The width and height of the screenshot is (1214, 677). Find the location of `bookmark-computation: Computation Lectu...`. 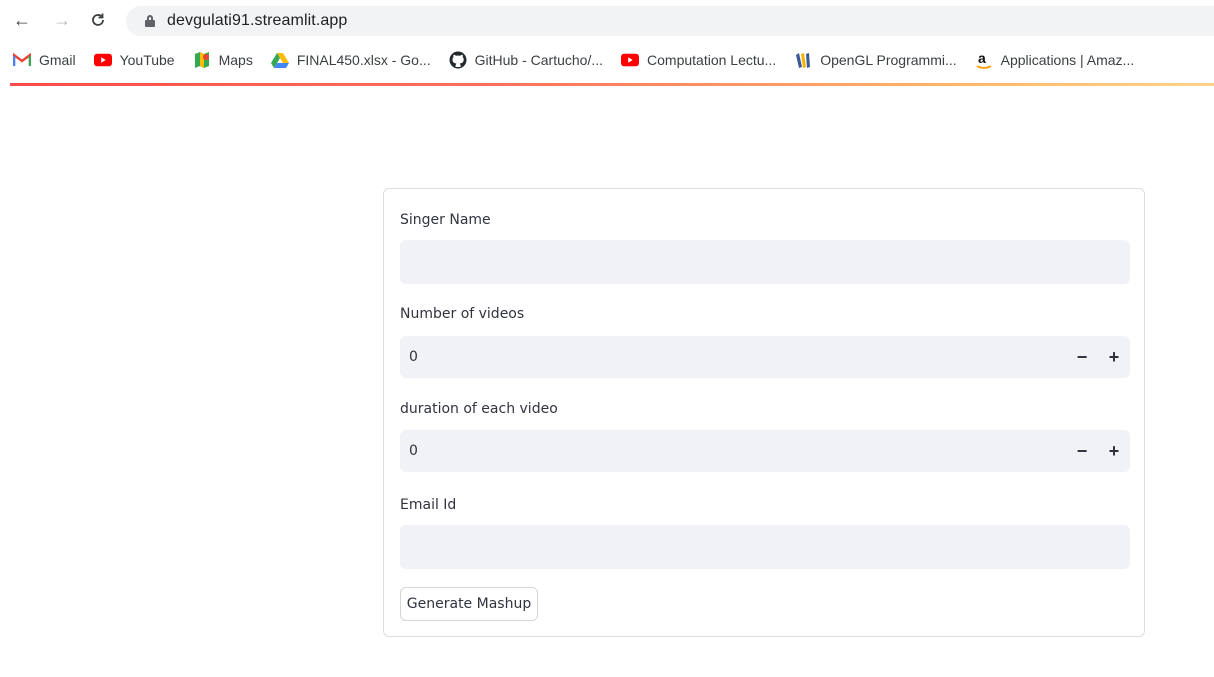

bookmark-computation: Computation Lectu... is located at coordinates (698, 60).